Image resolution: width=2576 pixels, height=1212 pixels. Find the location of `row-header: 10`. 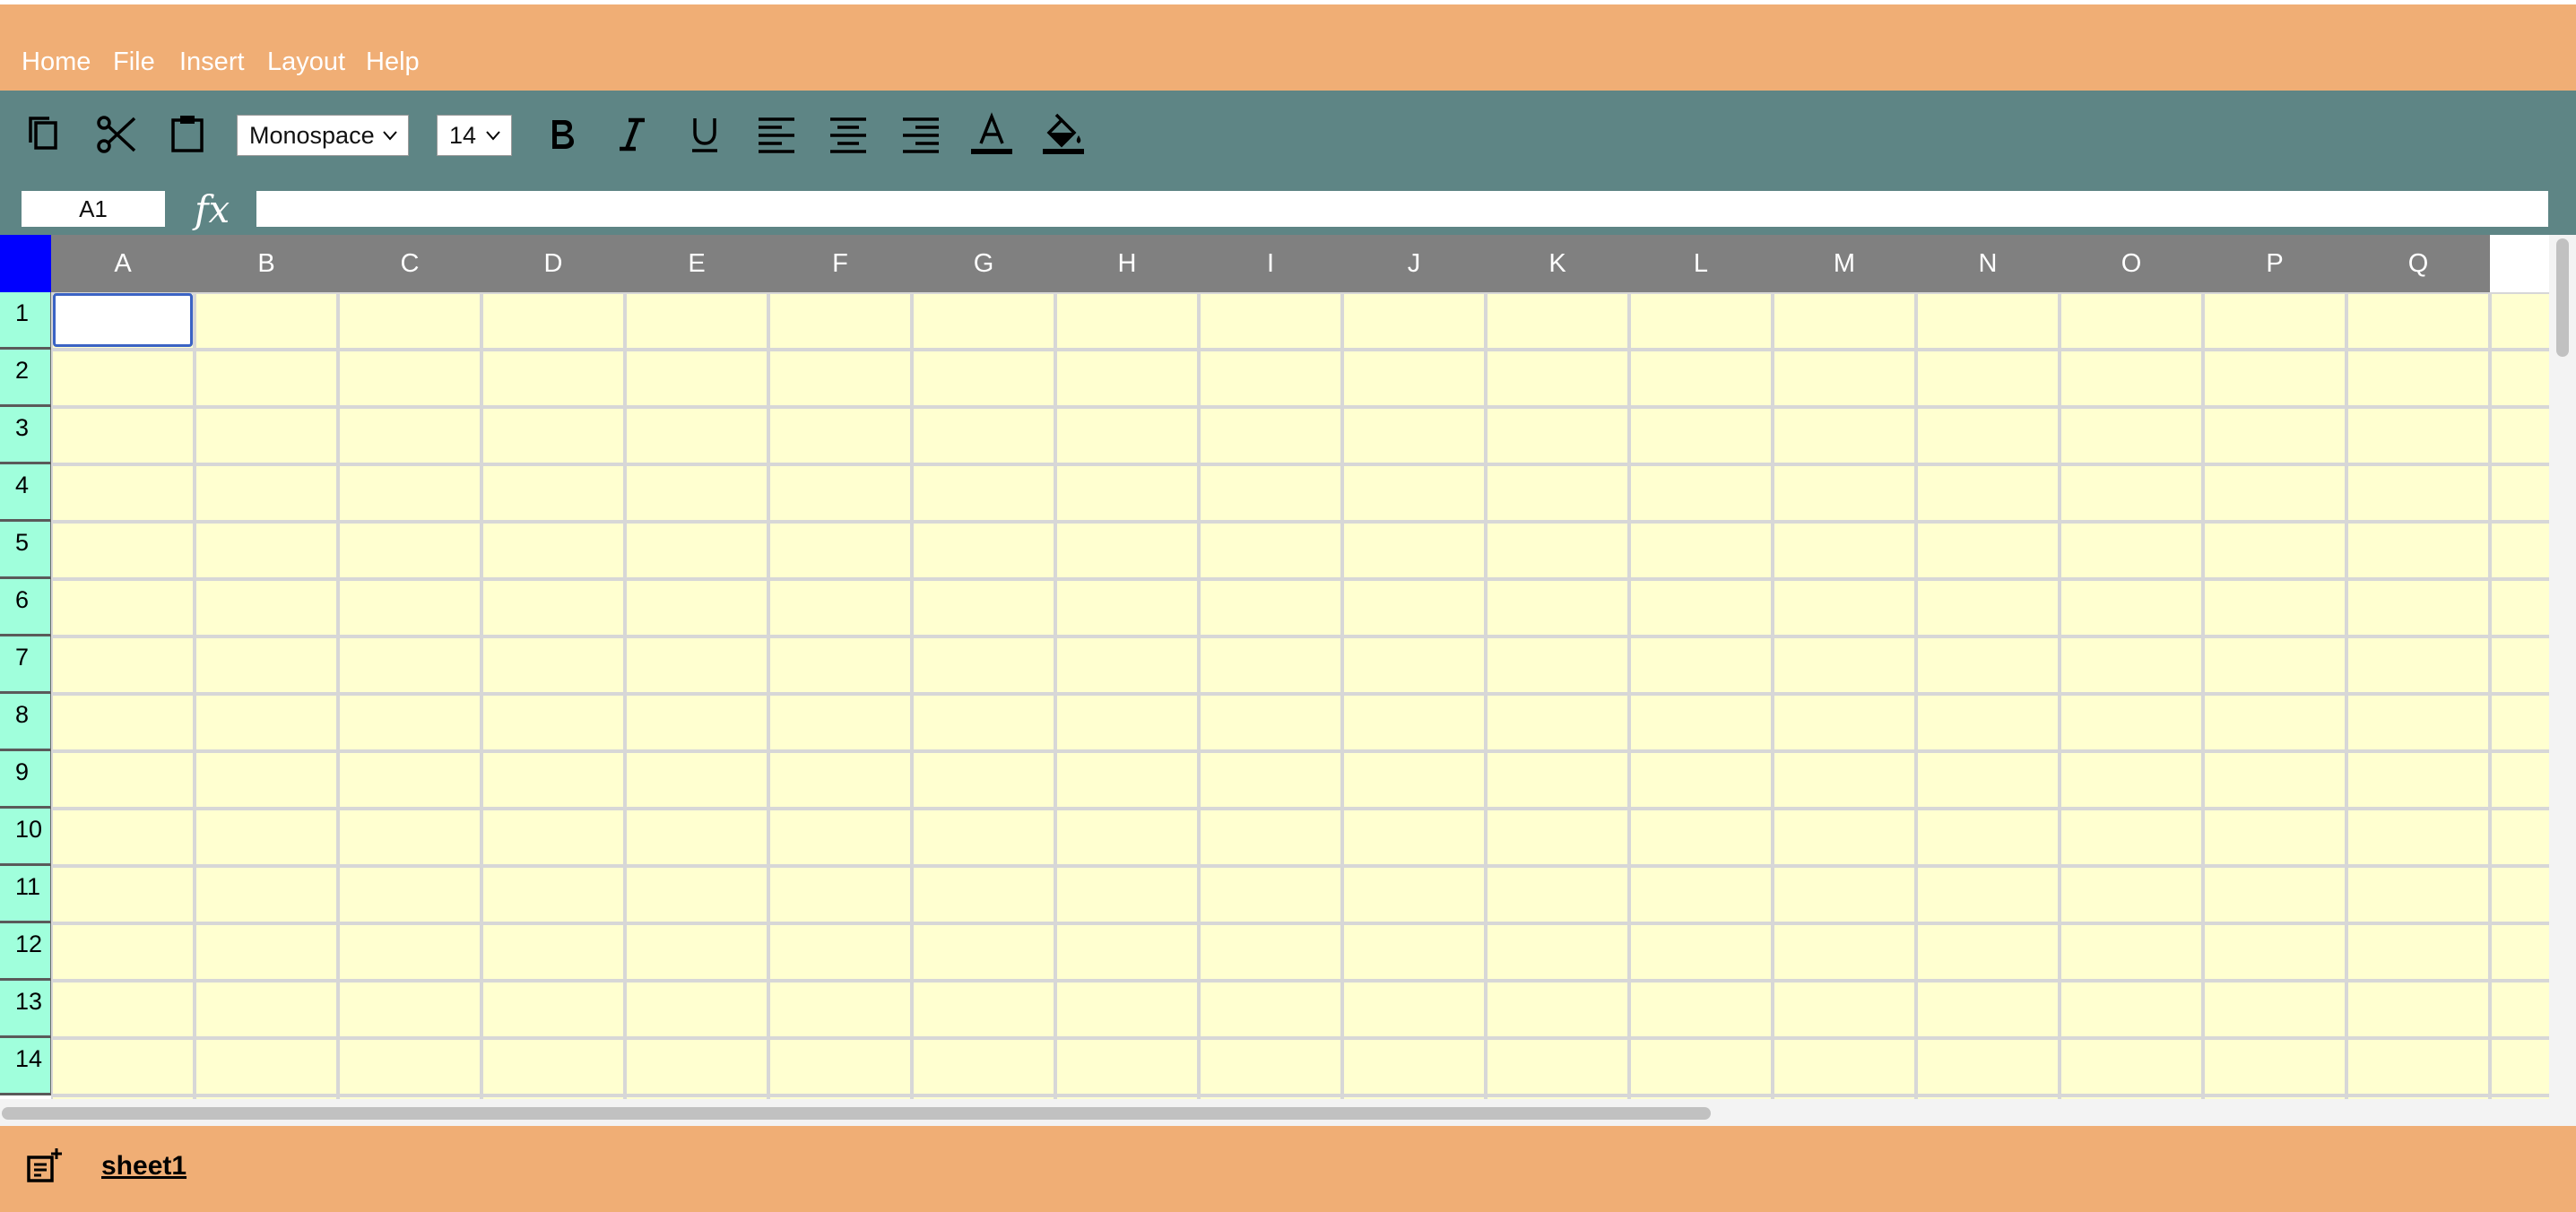

row-header: 10 is located at coordinates (25, 837).